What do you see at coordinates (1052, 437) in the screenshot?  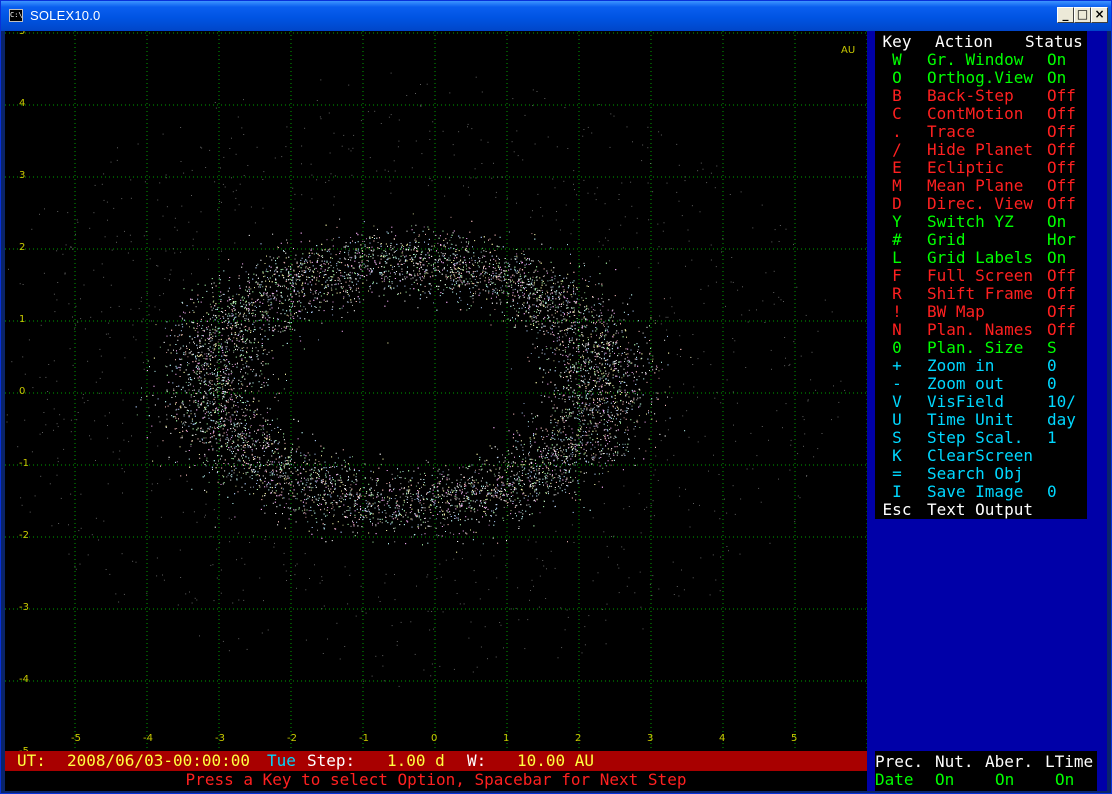 I see `menu-item-status: 1` at bounding box center [1052, 437].